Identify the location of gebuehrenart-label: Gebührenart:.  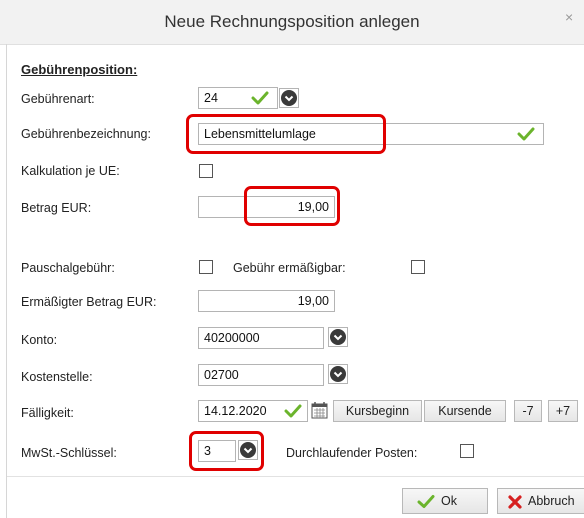
(58, 99).